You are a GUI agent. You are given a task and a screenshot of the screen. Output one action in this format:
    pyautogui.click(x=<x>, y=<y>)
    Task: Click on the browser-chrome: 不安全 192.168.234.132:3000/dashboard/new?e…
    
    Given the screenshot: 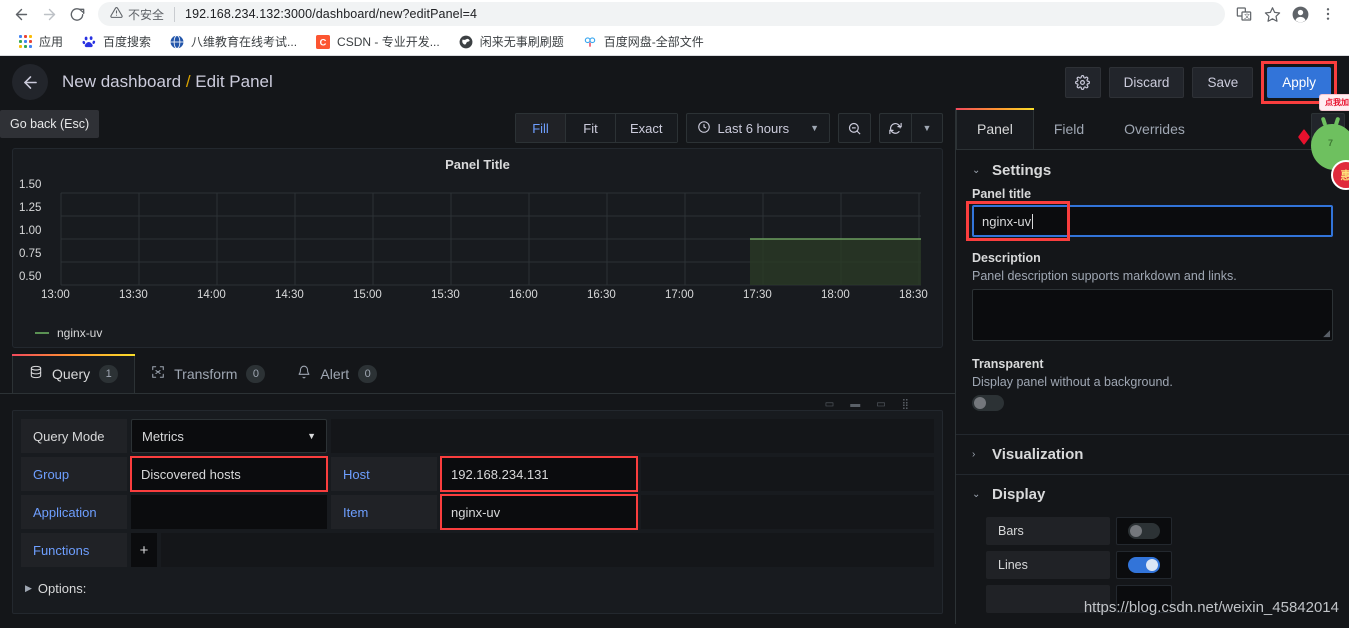 What is the action you would take?
    pyautogui.click(x=674, y=28)
    